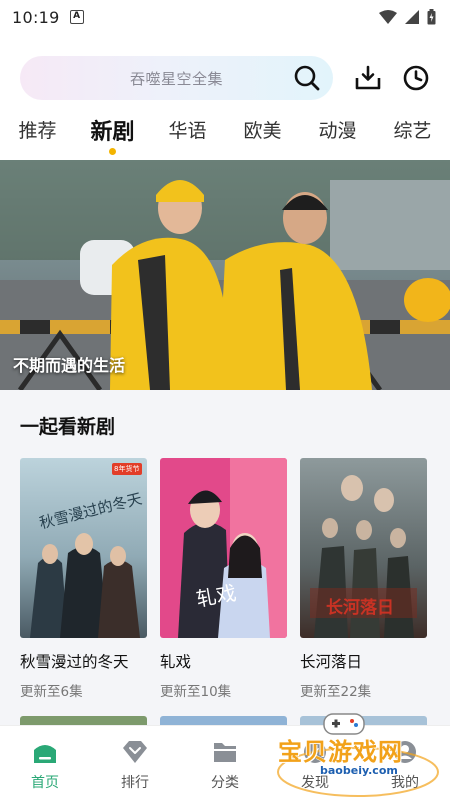 This screenshot has height=800, width=450. Describe the element at coordinates (37, 127) in the screenshot. I see `tab-recommend: 推荐` at that location.